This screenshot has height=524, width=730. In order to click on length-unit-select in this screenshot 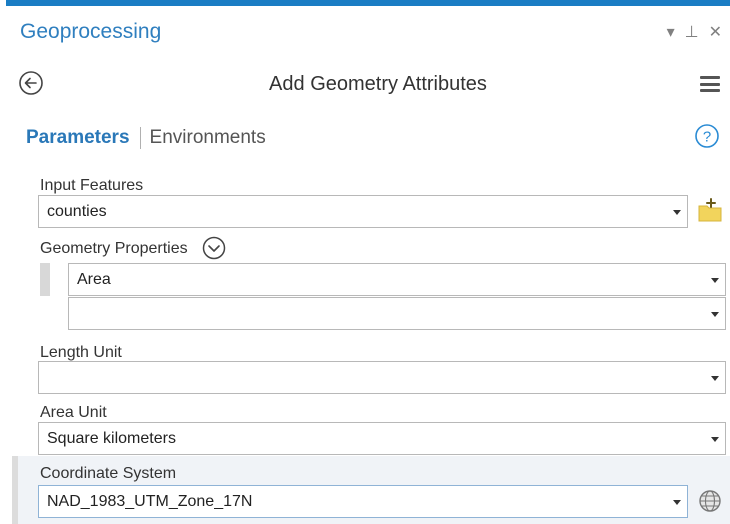, I will do `click(382, 377)`.